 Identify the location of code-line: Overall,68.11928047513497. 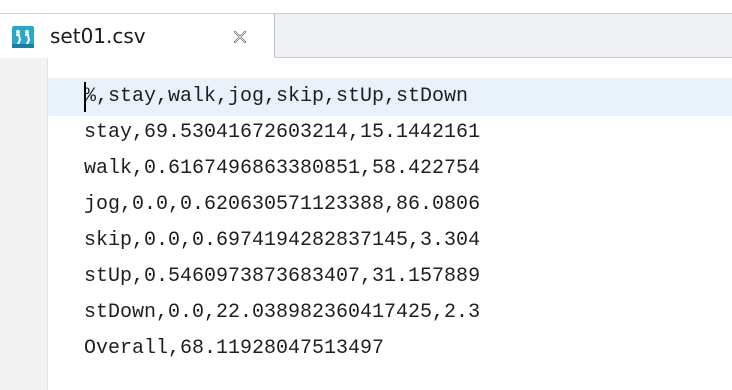
(282, 349).